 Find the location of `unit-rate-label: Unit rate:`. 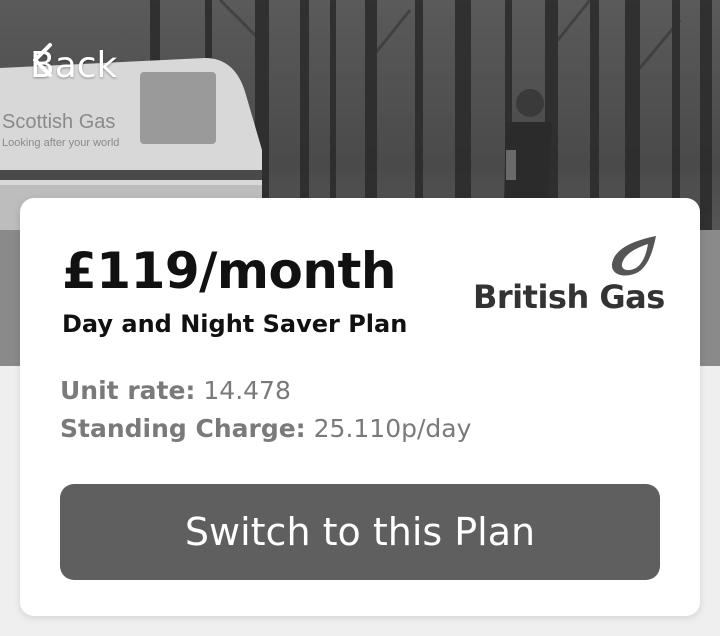

unit-rate-label: Unit rate: is located at coordinates (128, 390).